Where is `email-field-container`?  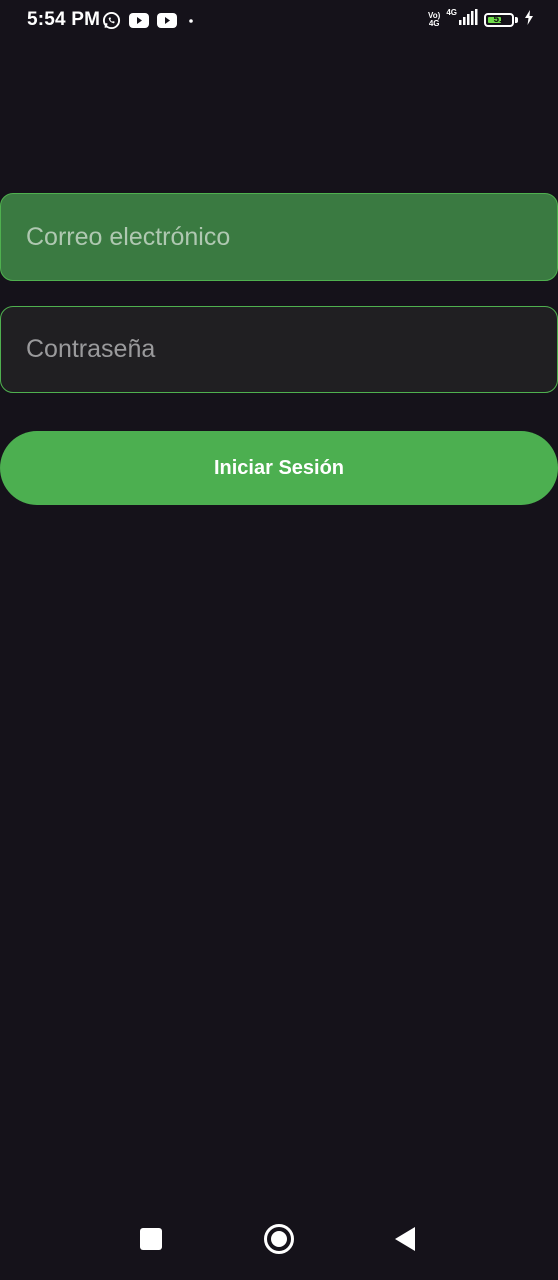
email-field-container is located at coordinates (279, 237).